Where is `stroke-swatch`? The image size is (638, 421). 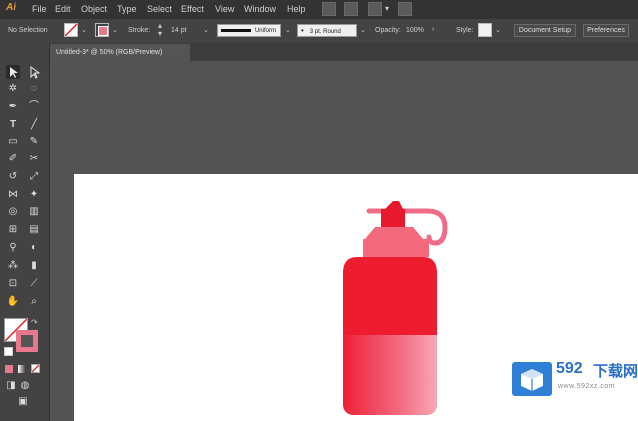
stroke-swatch is located at coordinates (102, 30).